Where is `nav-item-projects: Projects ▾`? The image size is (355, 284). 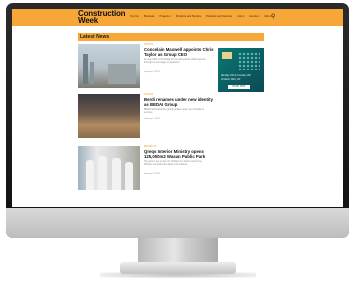
nav-item-projects: Projects ▾ is located at coordinates (164, 16).